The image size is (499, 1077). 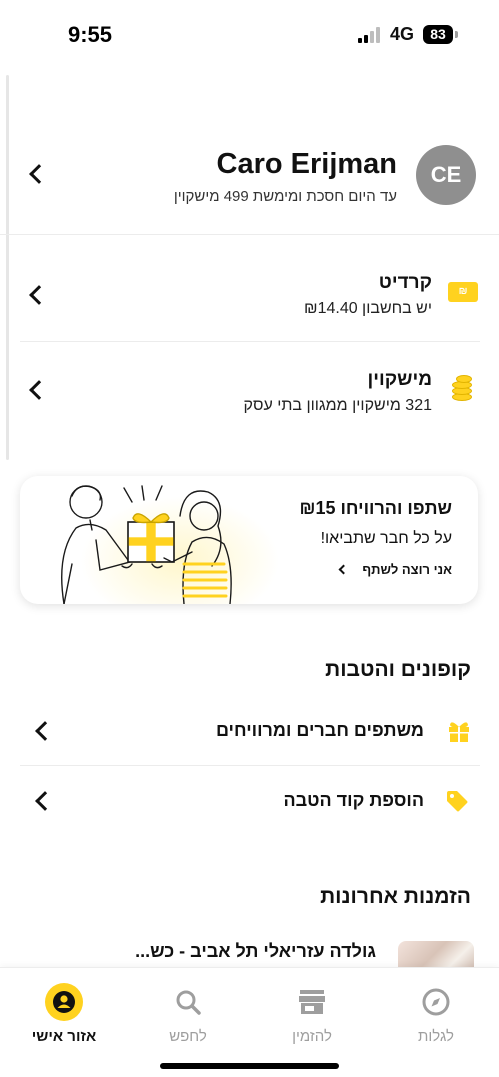 What do you see at coordinates (319, 730) in the screenshot?
I see `share-friends-label: משתפים חברים ומרוויחים` at bounding box center [319, 730].